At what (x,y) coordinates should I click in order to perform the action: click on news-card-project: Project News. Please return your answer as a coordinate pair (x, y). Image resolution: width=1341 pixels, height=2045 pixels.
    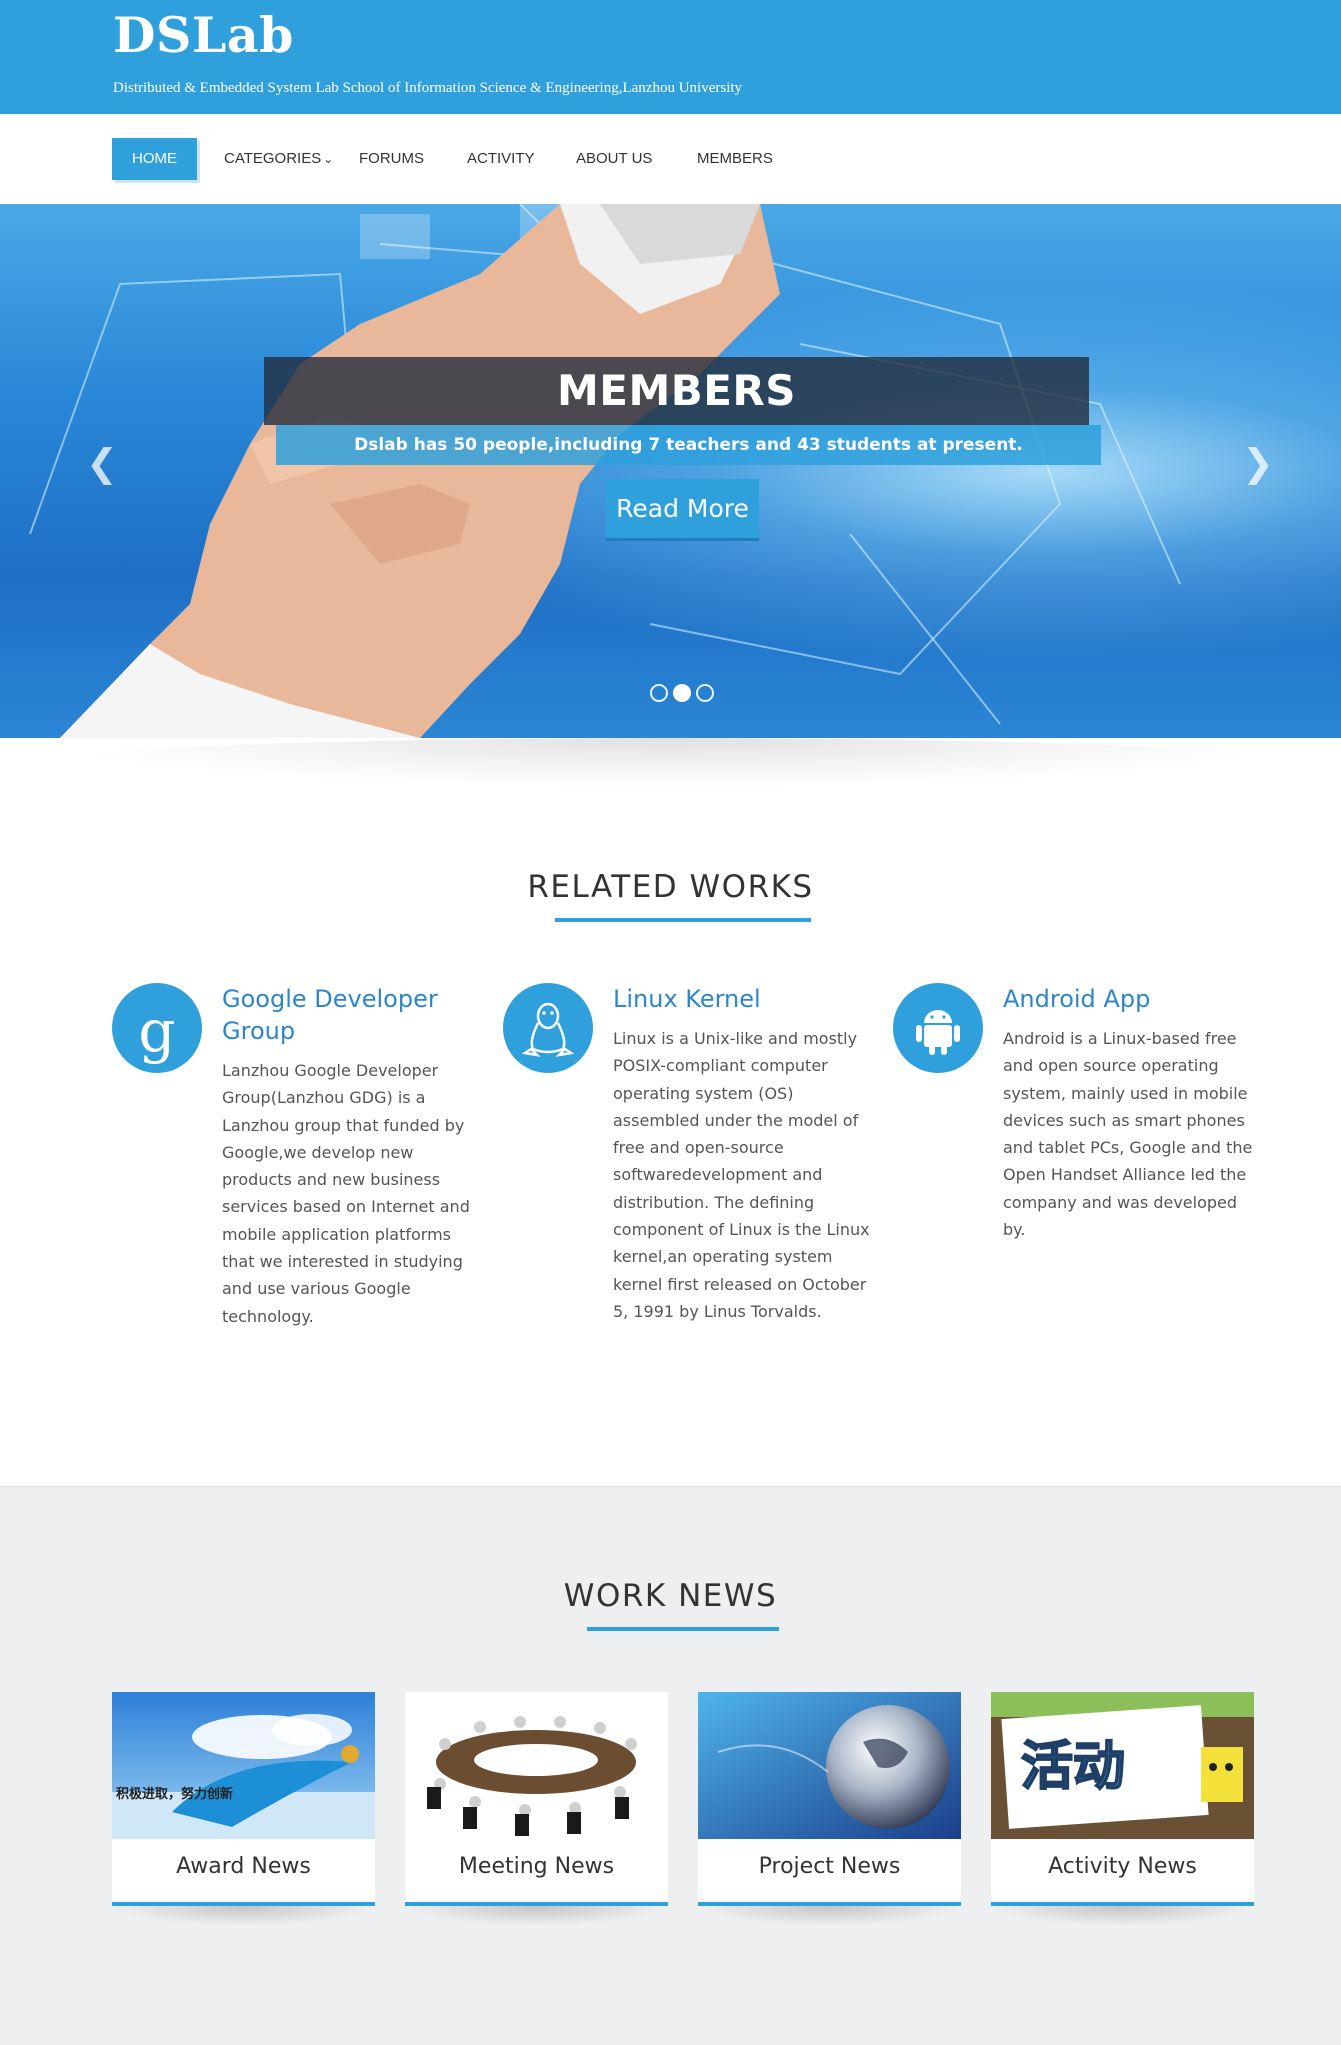
    Looking at the image, I should click on (829, 1799).